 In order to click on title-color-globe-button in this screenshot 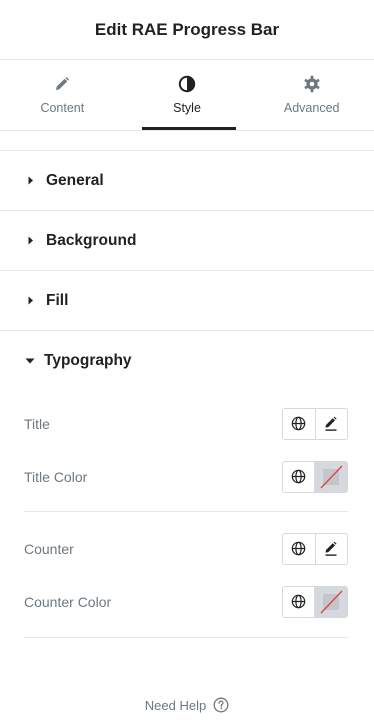, I will do `click(298, 476)`.